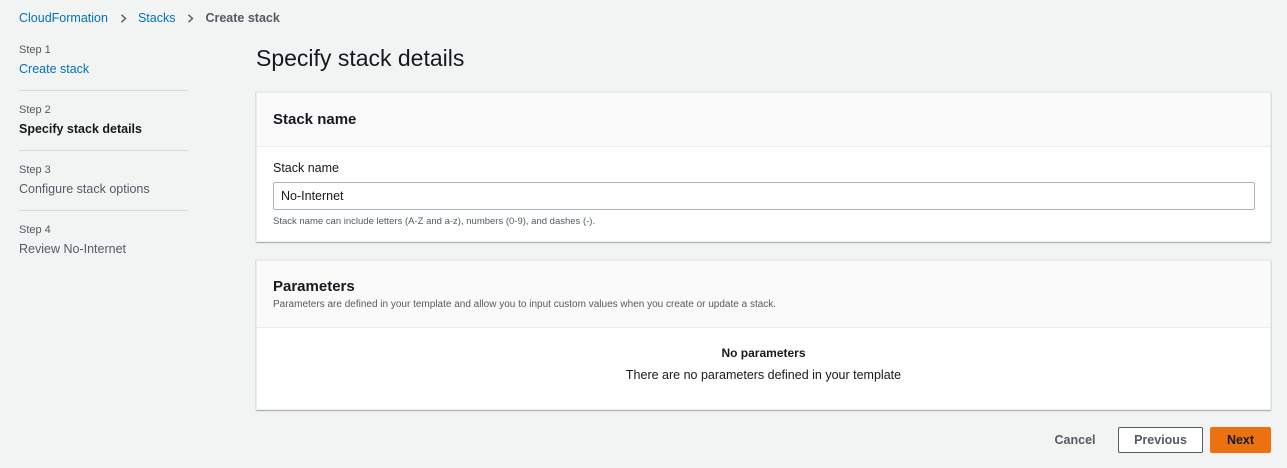 This screenshot has height=468, width=1287. Describe the element at coordinates (157, 18) in the screenshot. I see `breadcrumb-stacks-link: Stacks` at that location.